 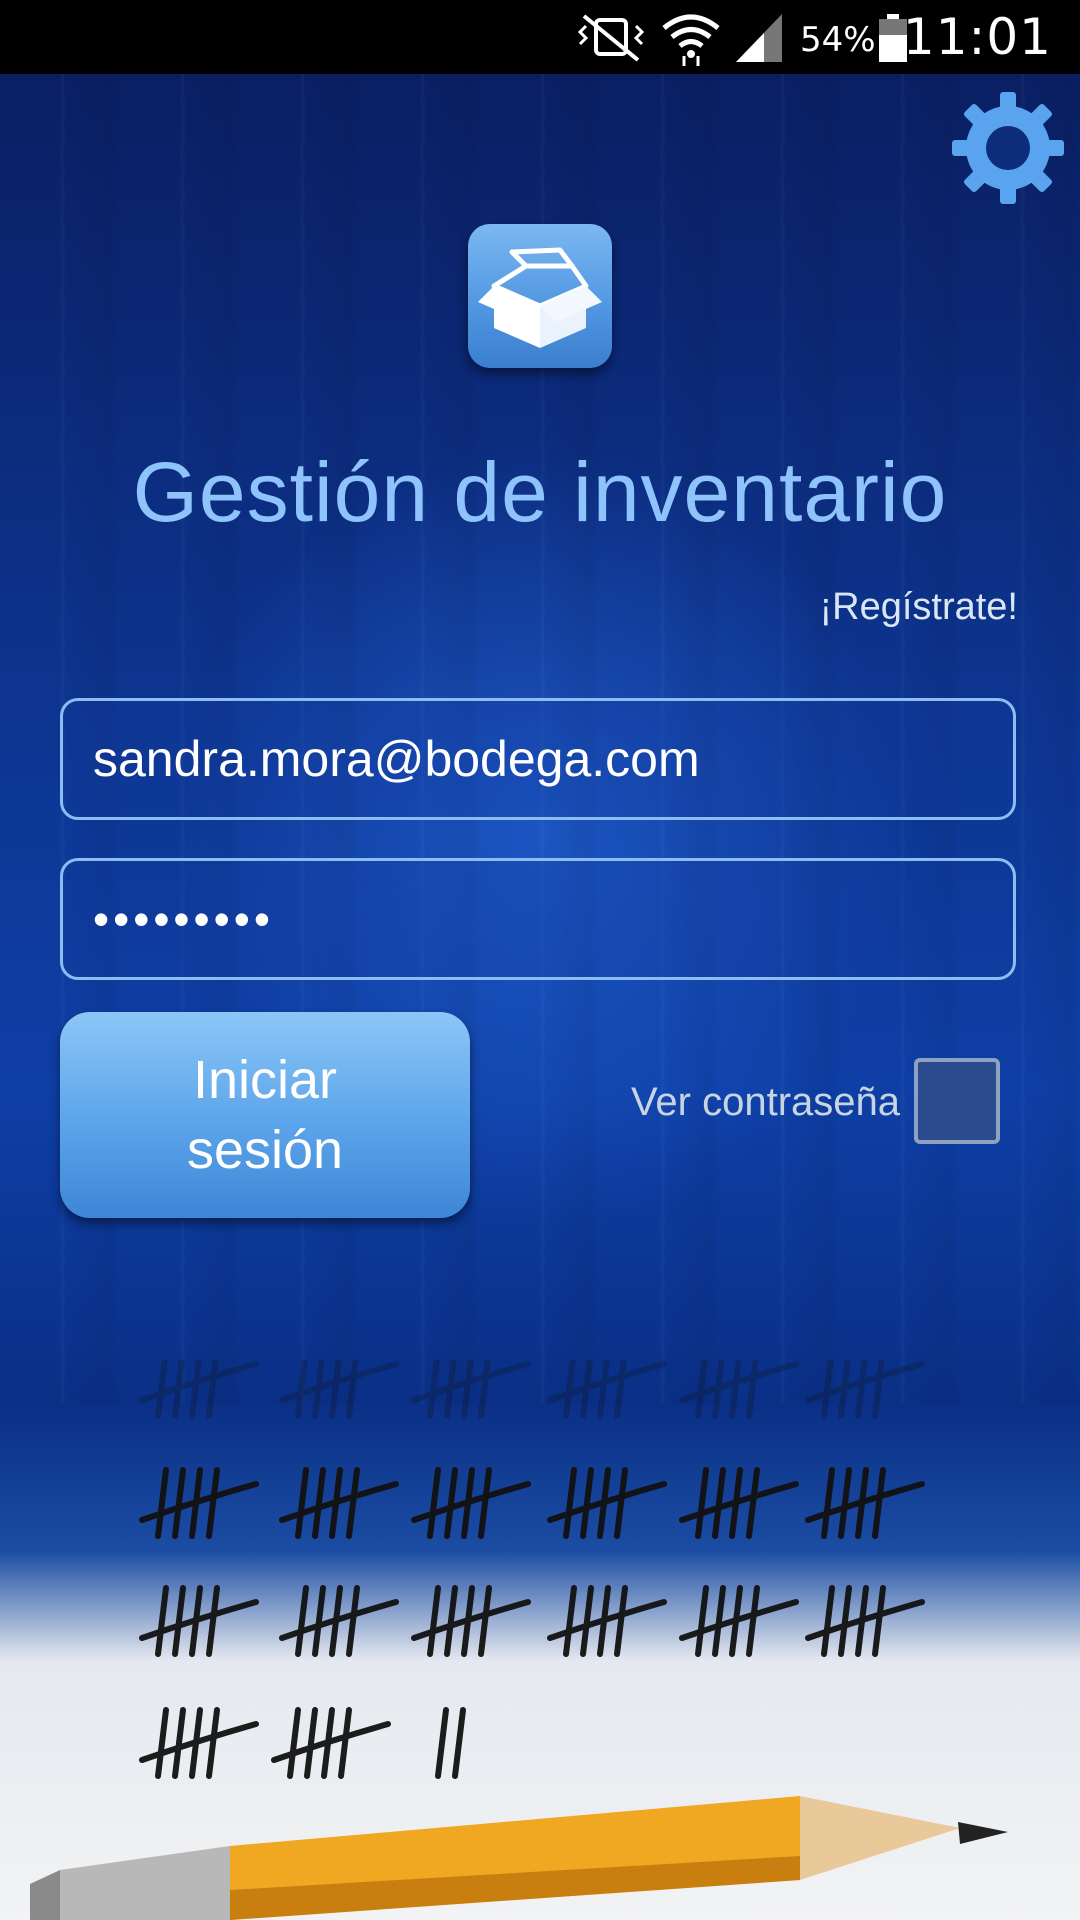 I want to click on wifi-icon, so click(x=691, y=40).